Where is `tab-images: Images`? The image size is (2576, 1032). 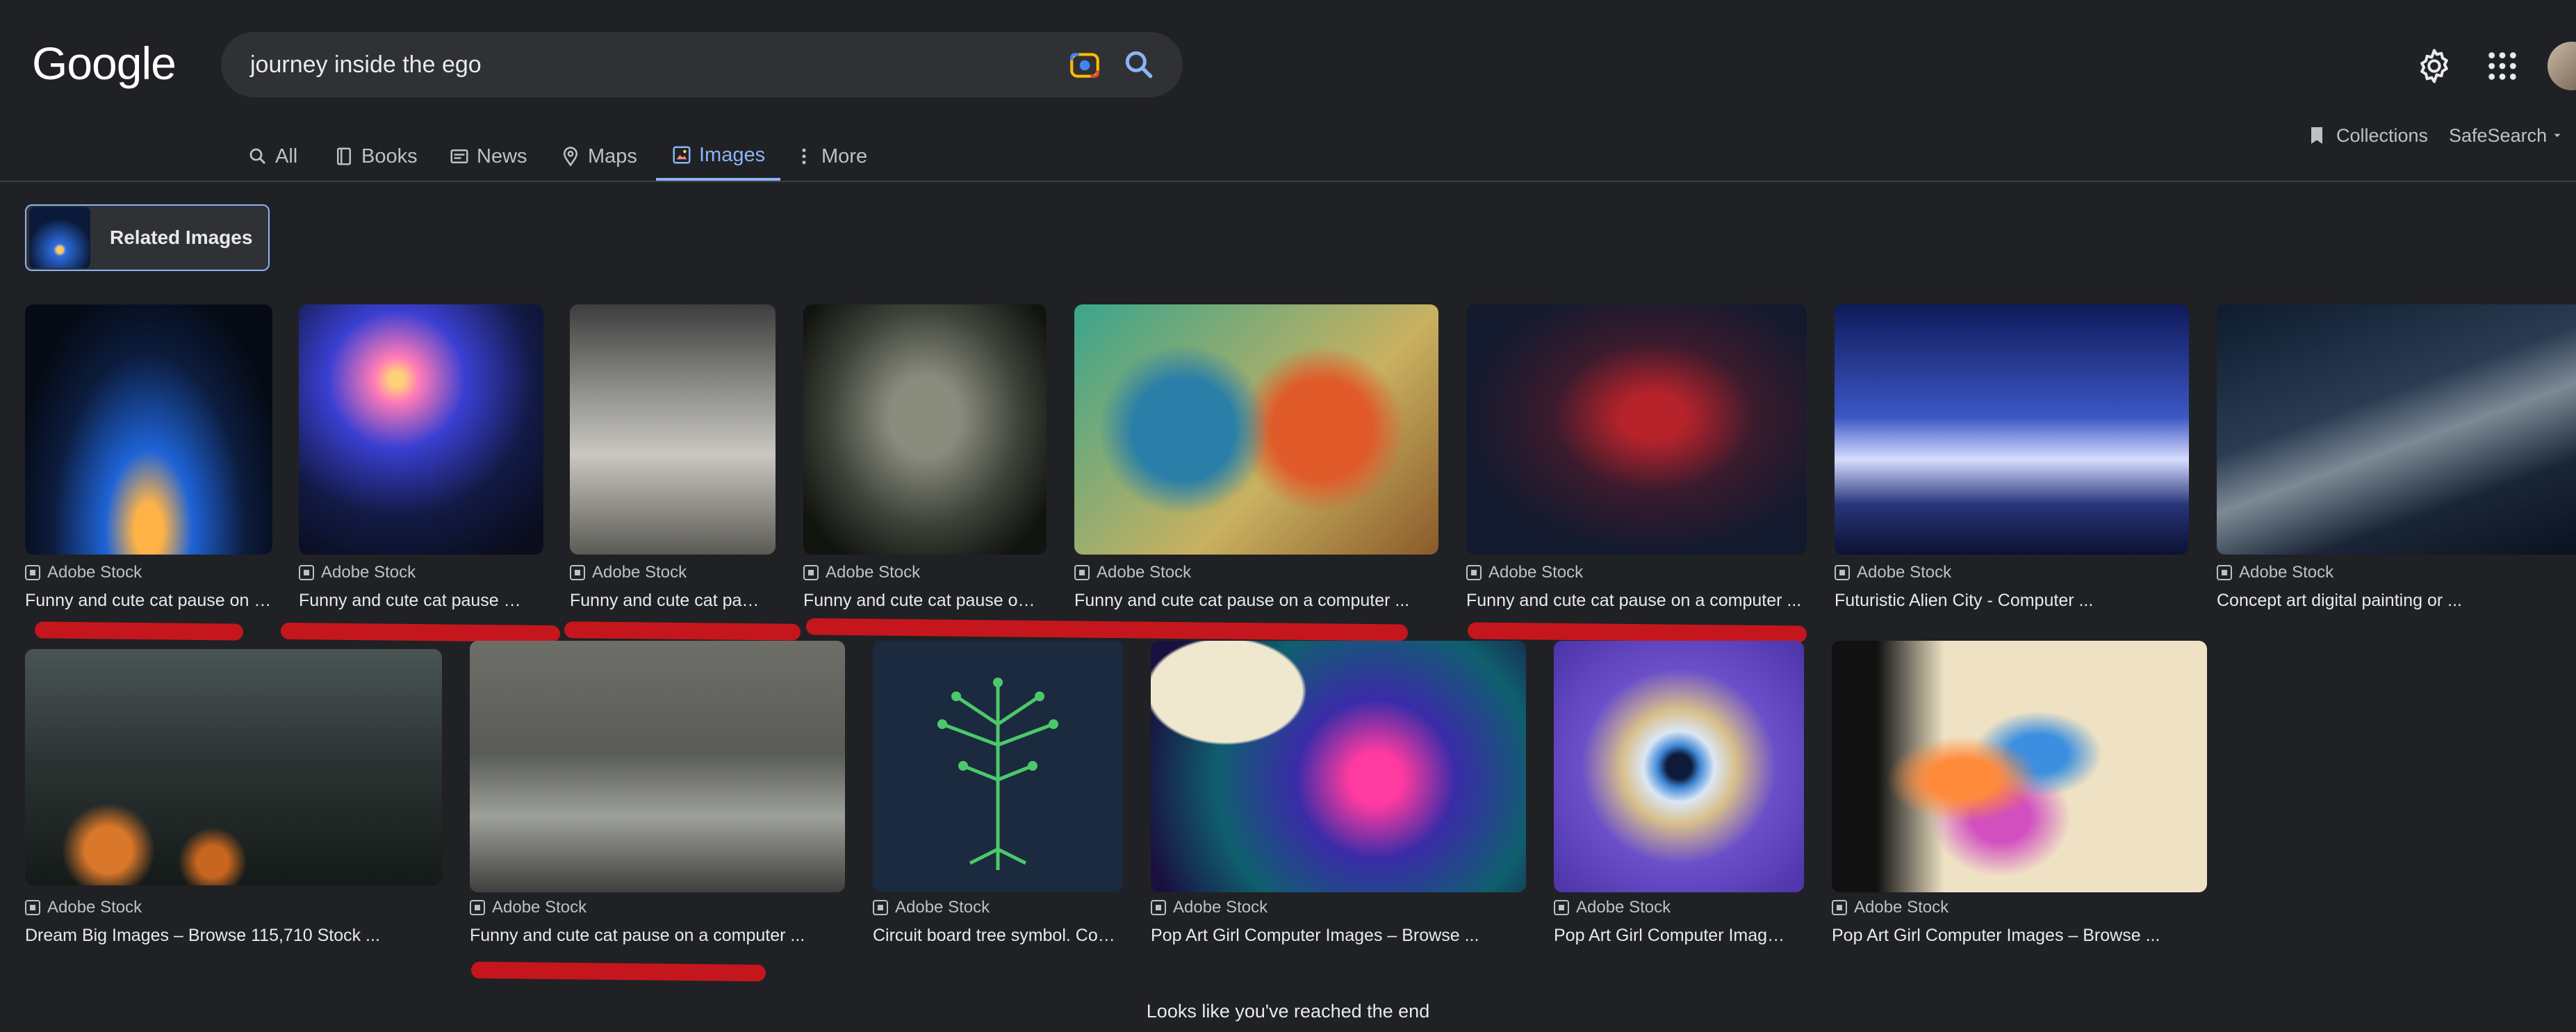 tab-images: Images is located at coordinates (718, 156).